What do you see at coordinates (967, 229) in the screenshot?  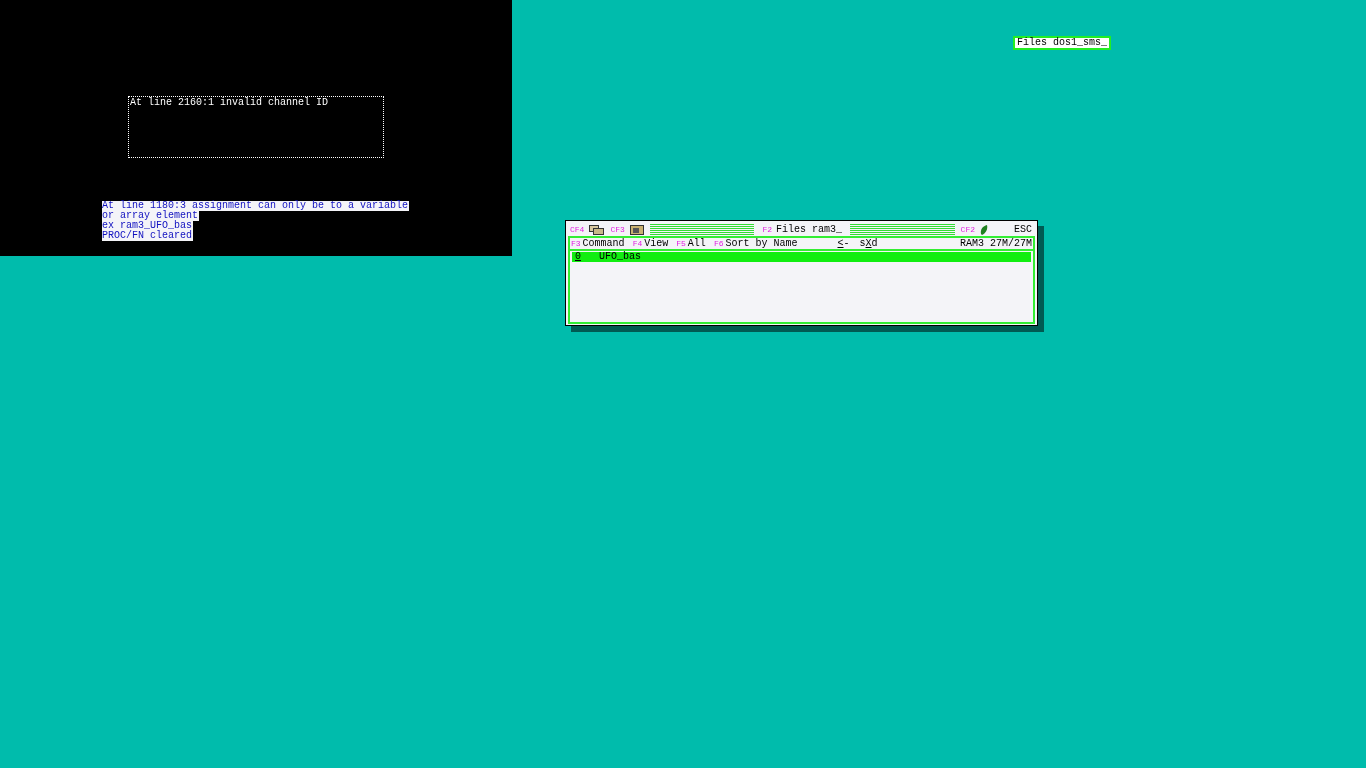 I see `key-label: CF2` at bounding box center [967, 229].